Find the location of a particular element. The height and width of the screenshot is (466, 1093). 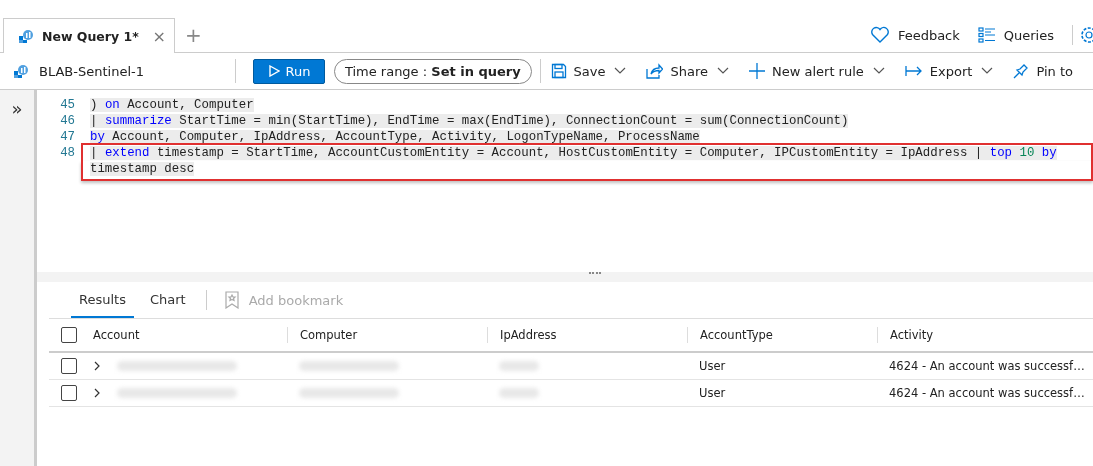

toolbar-button: Save is located at coordinates (588, 71).